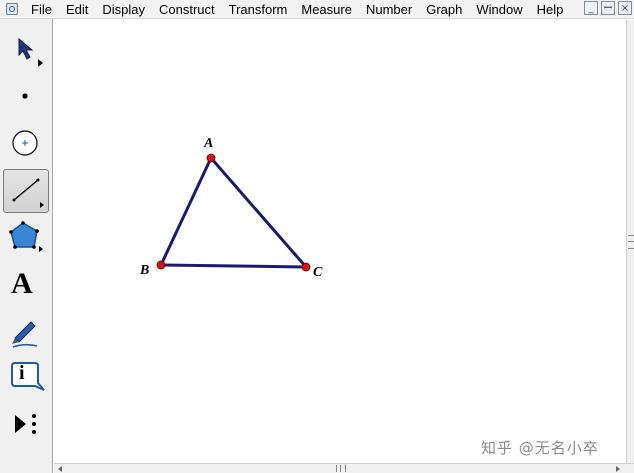 This screenshot has height=473, width=634. What do you see at coordinates (625, 8) in the screenshot?
I see `close-button: ×` at bounding box center [625, 8].